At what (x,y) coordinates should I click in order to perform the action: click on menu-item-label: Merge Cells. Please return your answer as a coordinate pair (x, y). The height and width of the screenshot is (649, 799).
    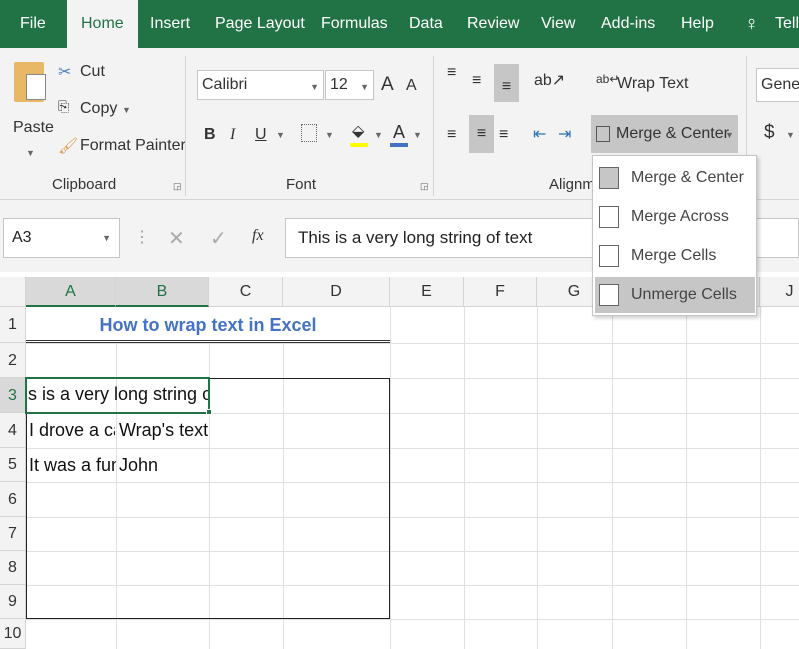
    Looking at the image, I should click on (674, 255).